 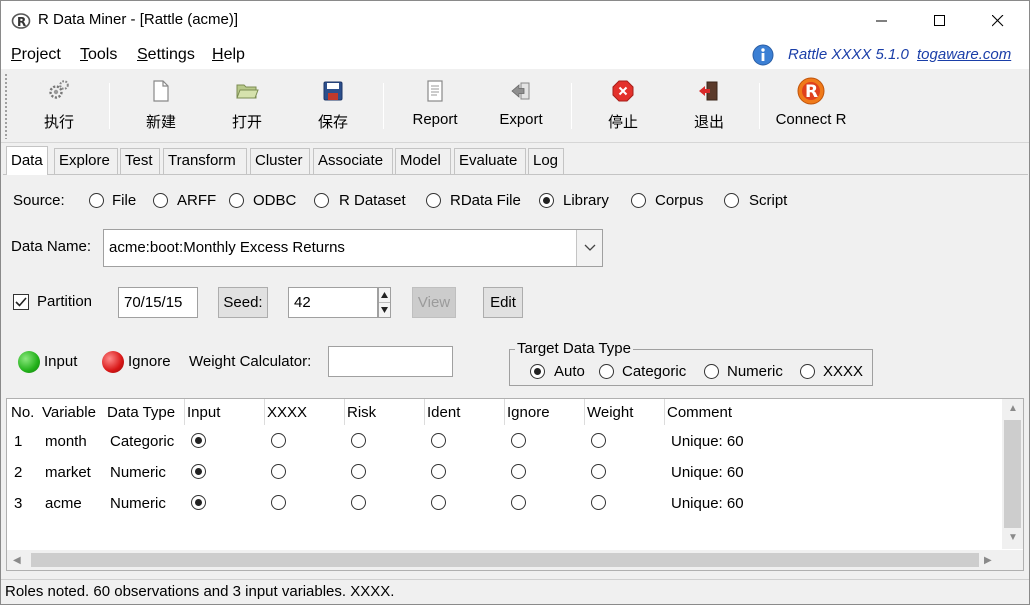 I want to click on minimize-button, so click(x=882, y=21).